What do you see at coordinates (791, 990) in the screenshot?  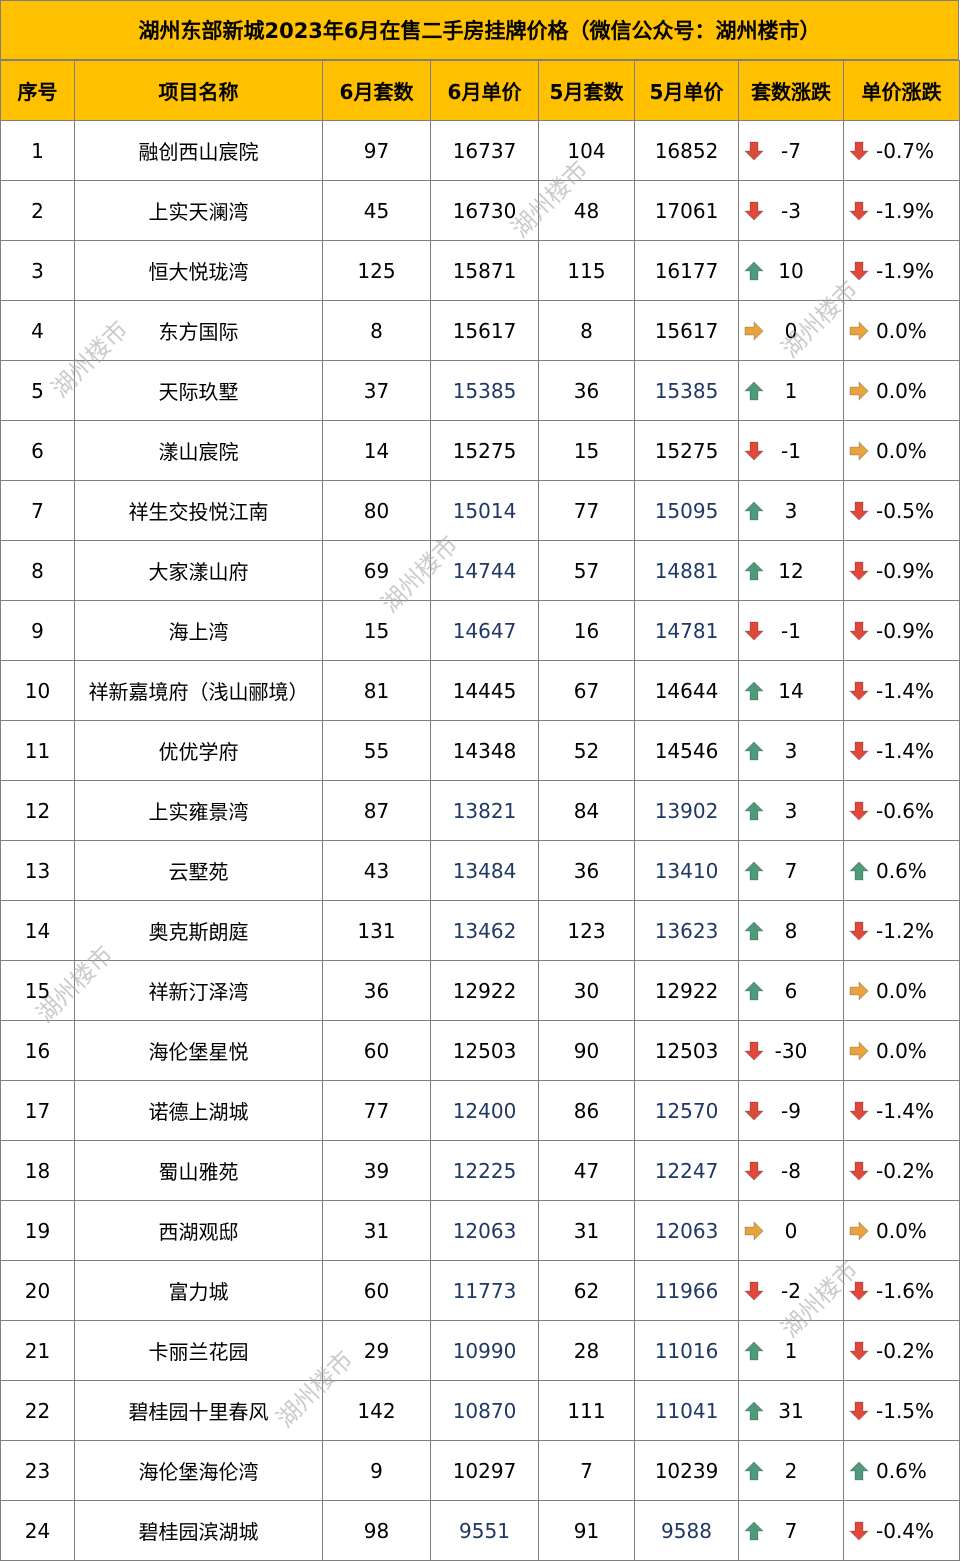 I see `count-change: 6` at bounding box center [791, 990].